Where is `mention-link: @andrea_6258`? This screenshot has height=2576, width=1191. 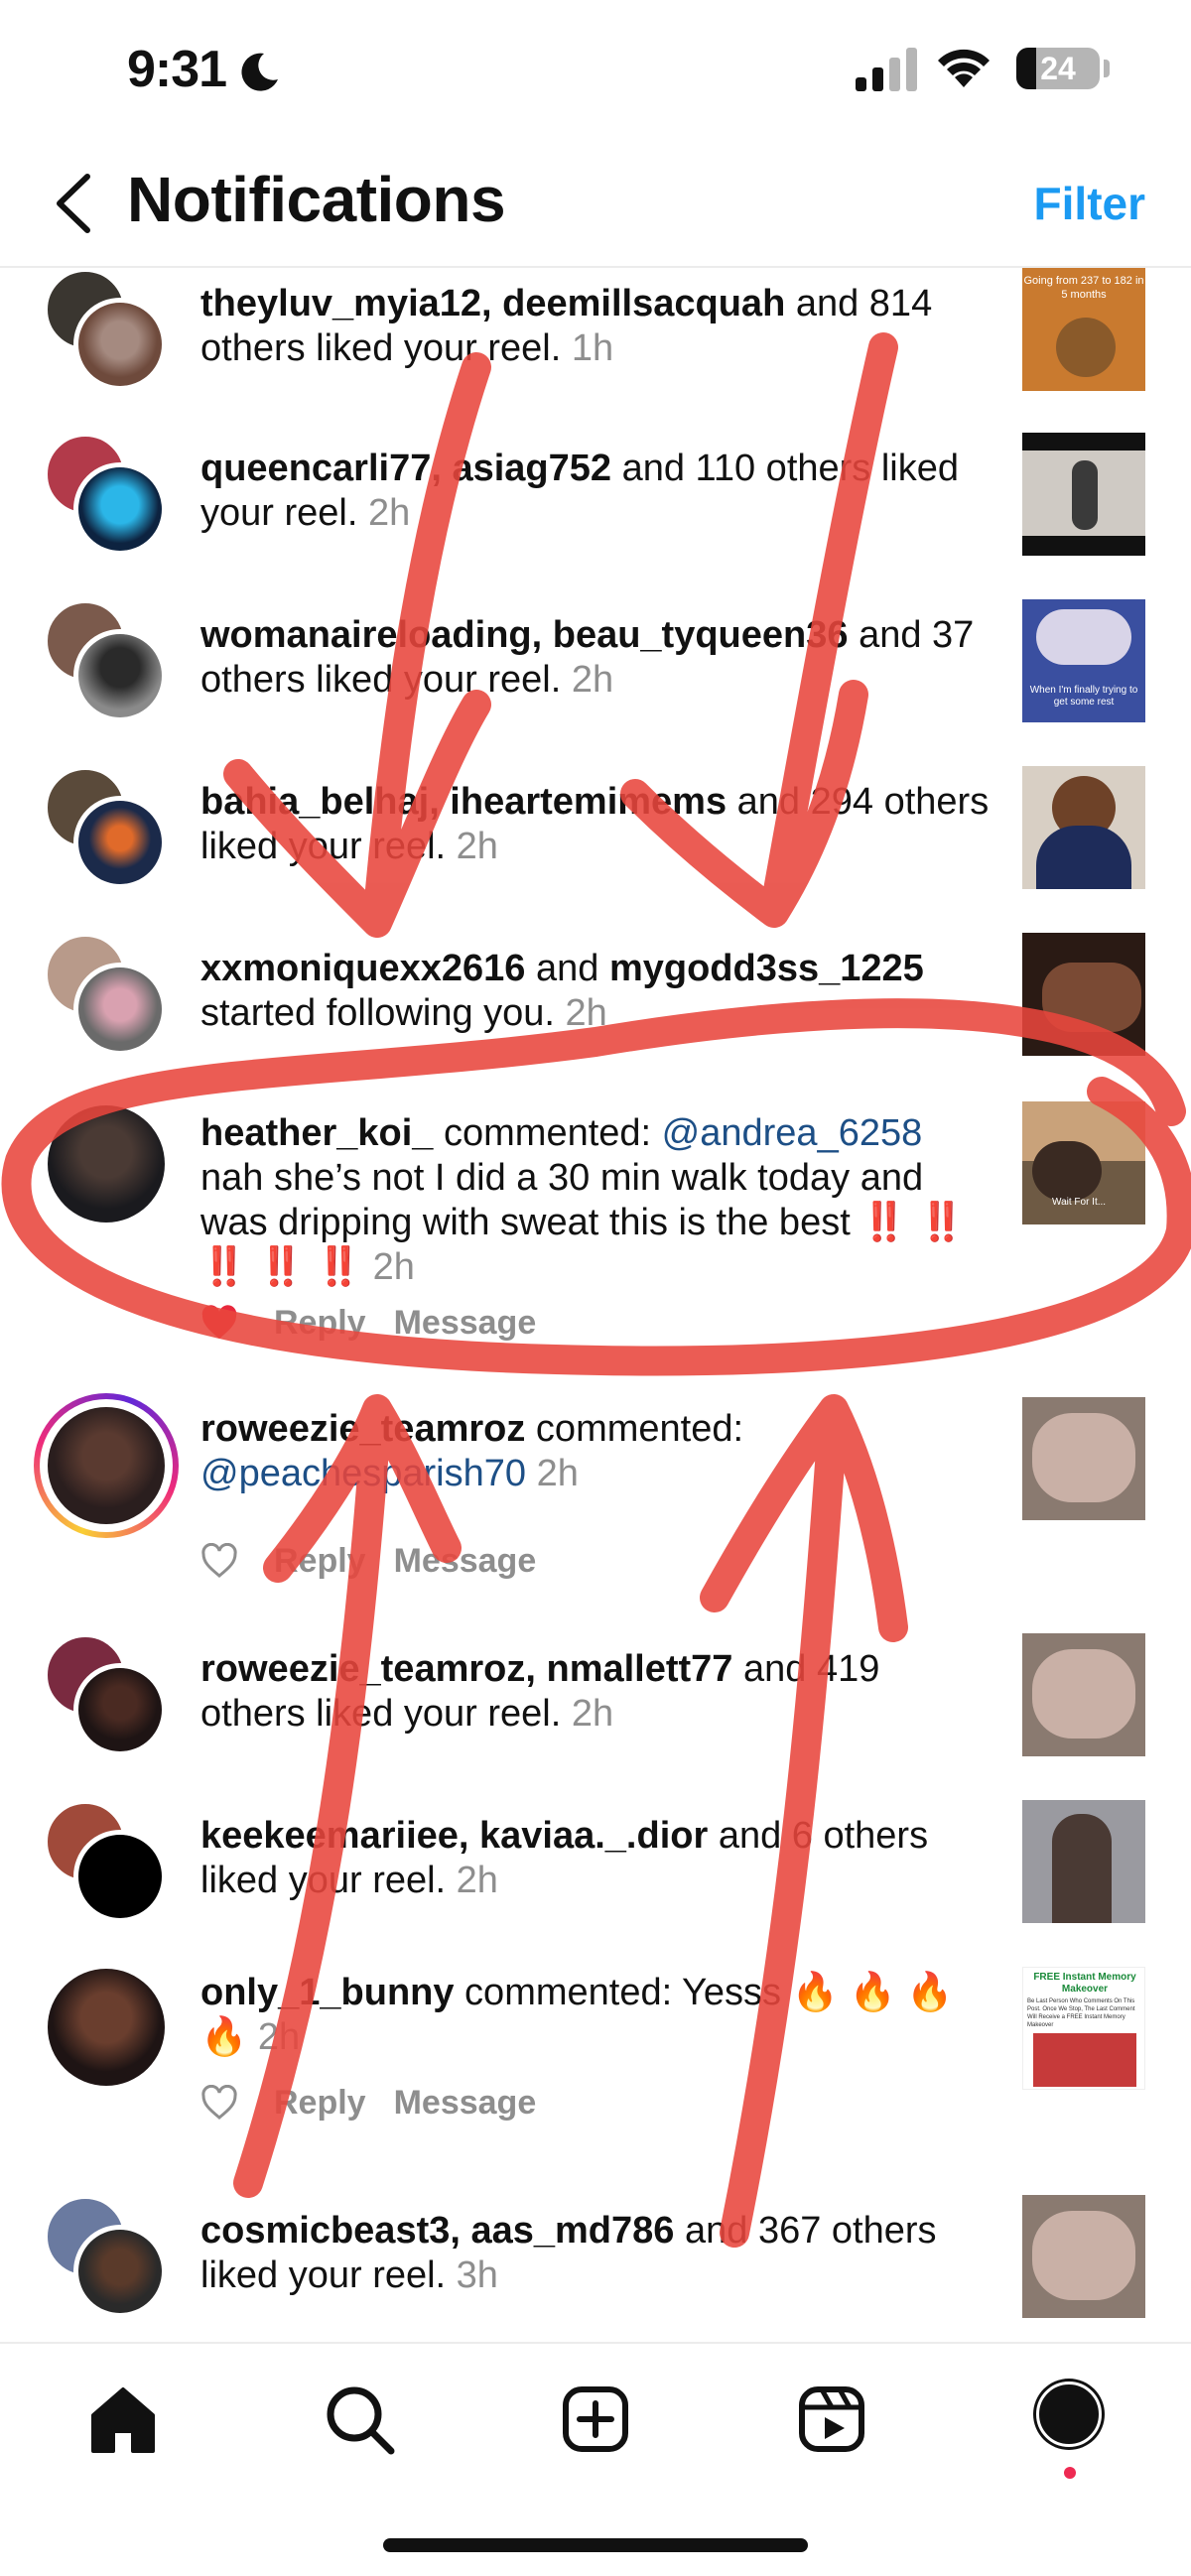 mention-link: @andrea_6258 is located at coordinates (792, 1133).